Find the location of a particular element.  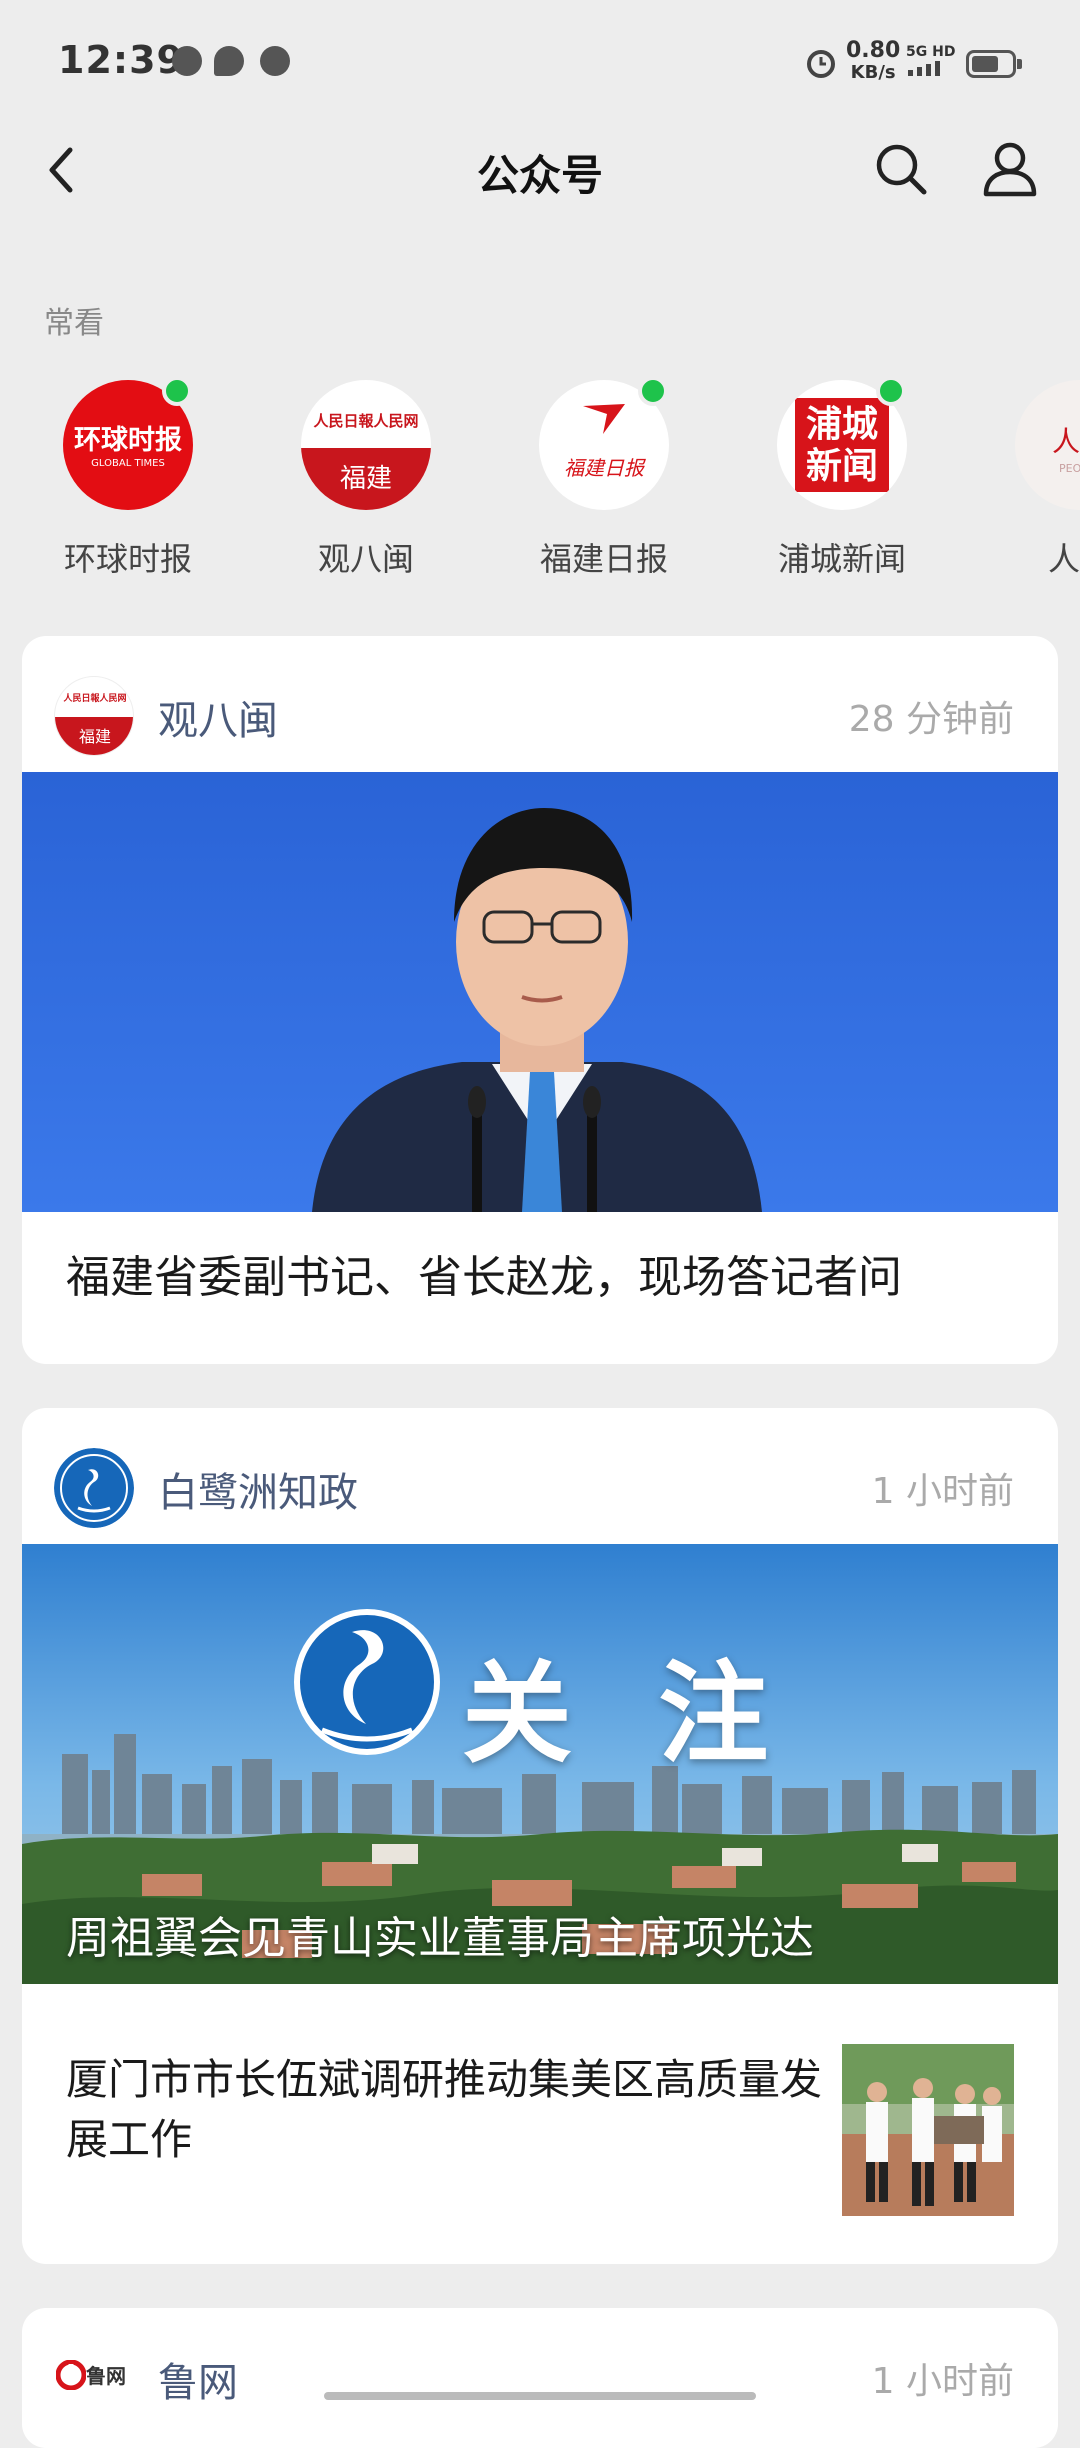

card-header: 白鹭洲知政 1 小时前 is located at coordinates (540, 1476).